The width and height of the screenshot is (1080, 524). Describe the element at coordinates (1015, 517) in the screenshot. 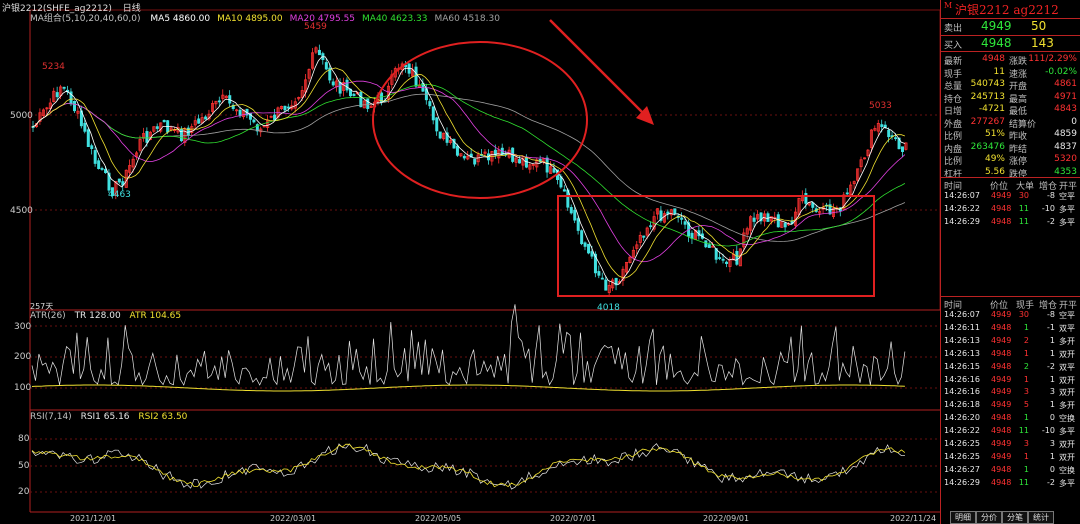

I see `tab-2: 分笔` at that location.